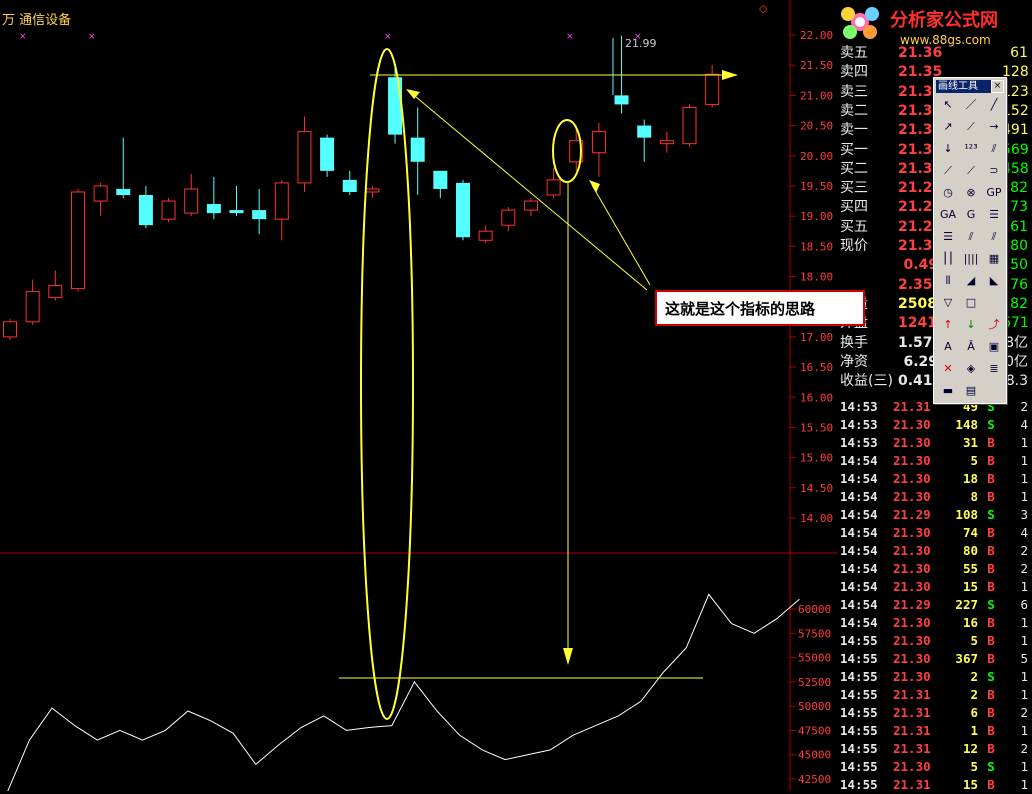 The height and width of the screenshot is (794, 1032). Describe the element at coordinates (994, 171) in the screenshot. I see `arc-icon: ⊃` at that location.